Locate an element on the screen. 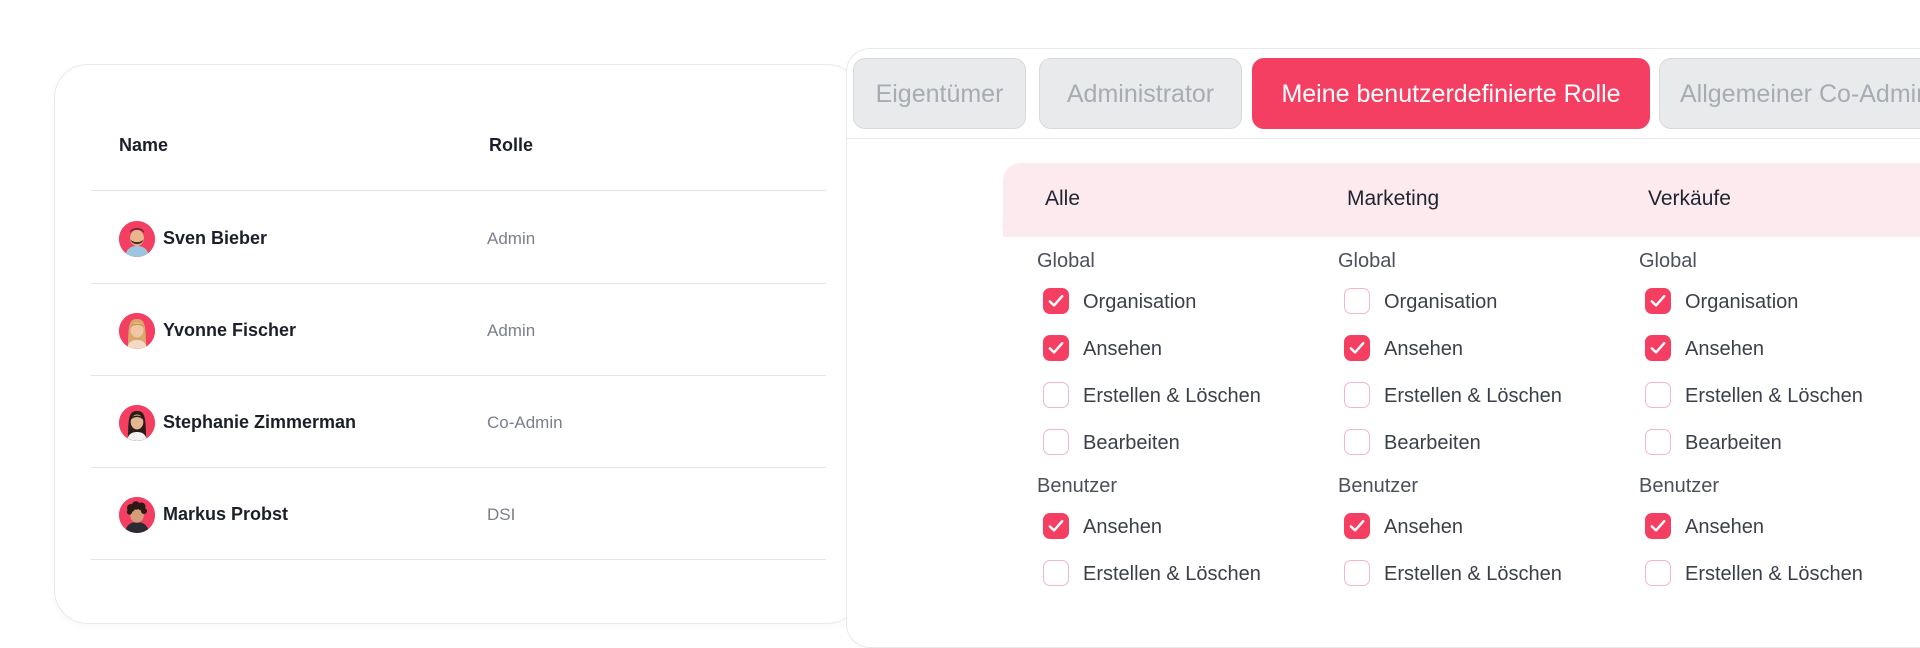 Image resolution: width=1920 pixels, height=648 pixels. table-row: Sven Bieber Admin is located at coordinates (458, 237).